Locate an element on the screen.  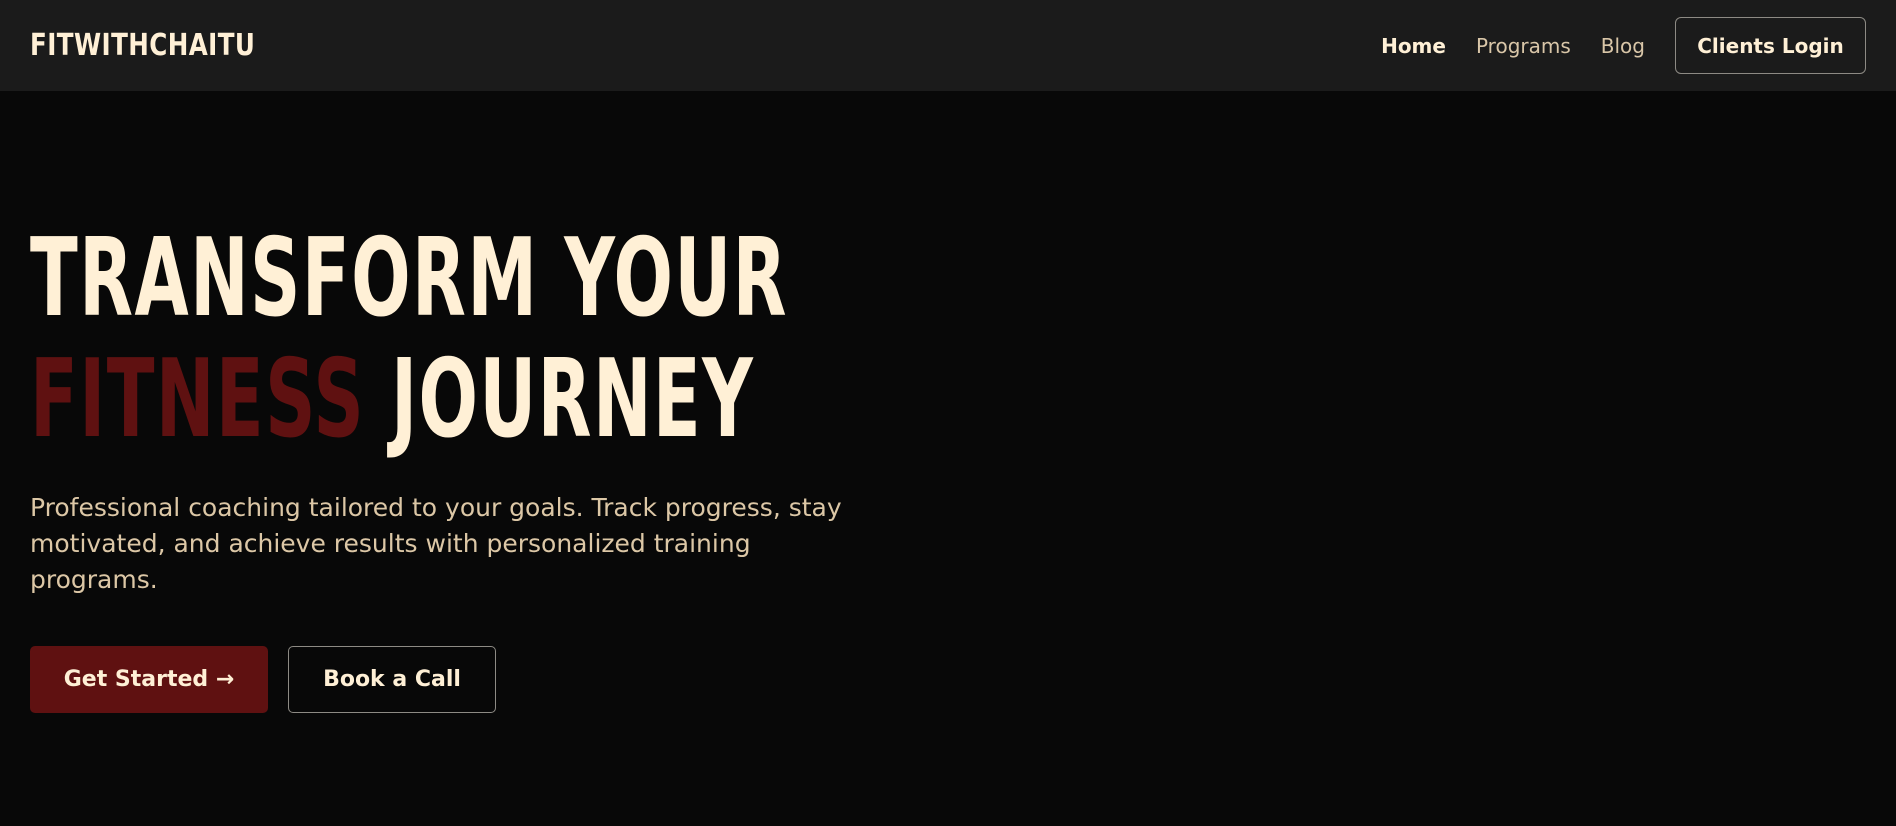
nav-link-programs: Programs is located at coordinates (1523, 46).